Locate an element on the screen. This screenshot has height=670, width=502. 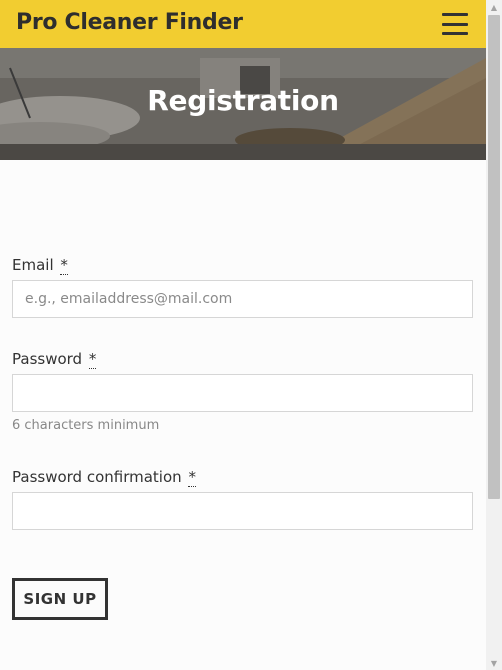
navbar: Pro Cleaner Finder is located at coordinates (243, 24).